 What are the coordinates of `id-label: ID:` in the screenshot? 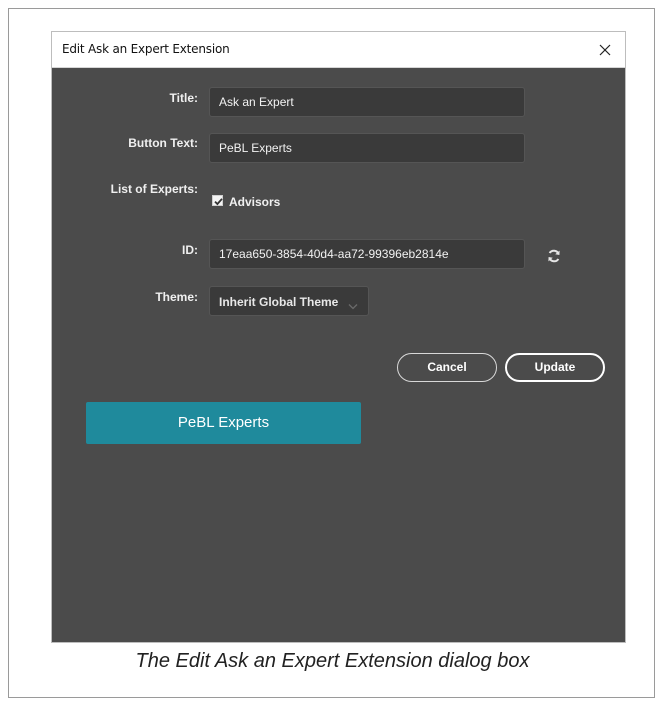 It's located at (190, 250).